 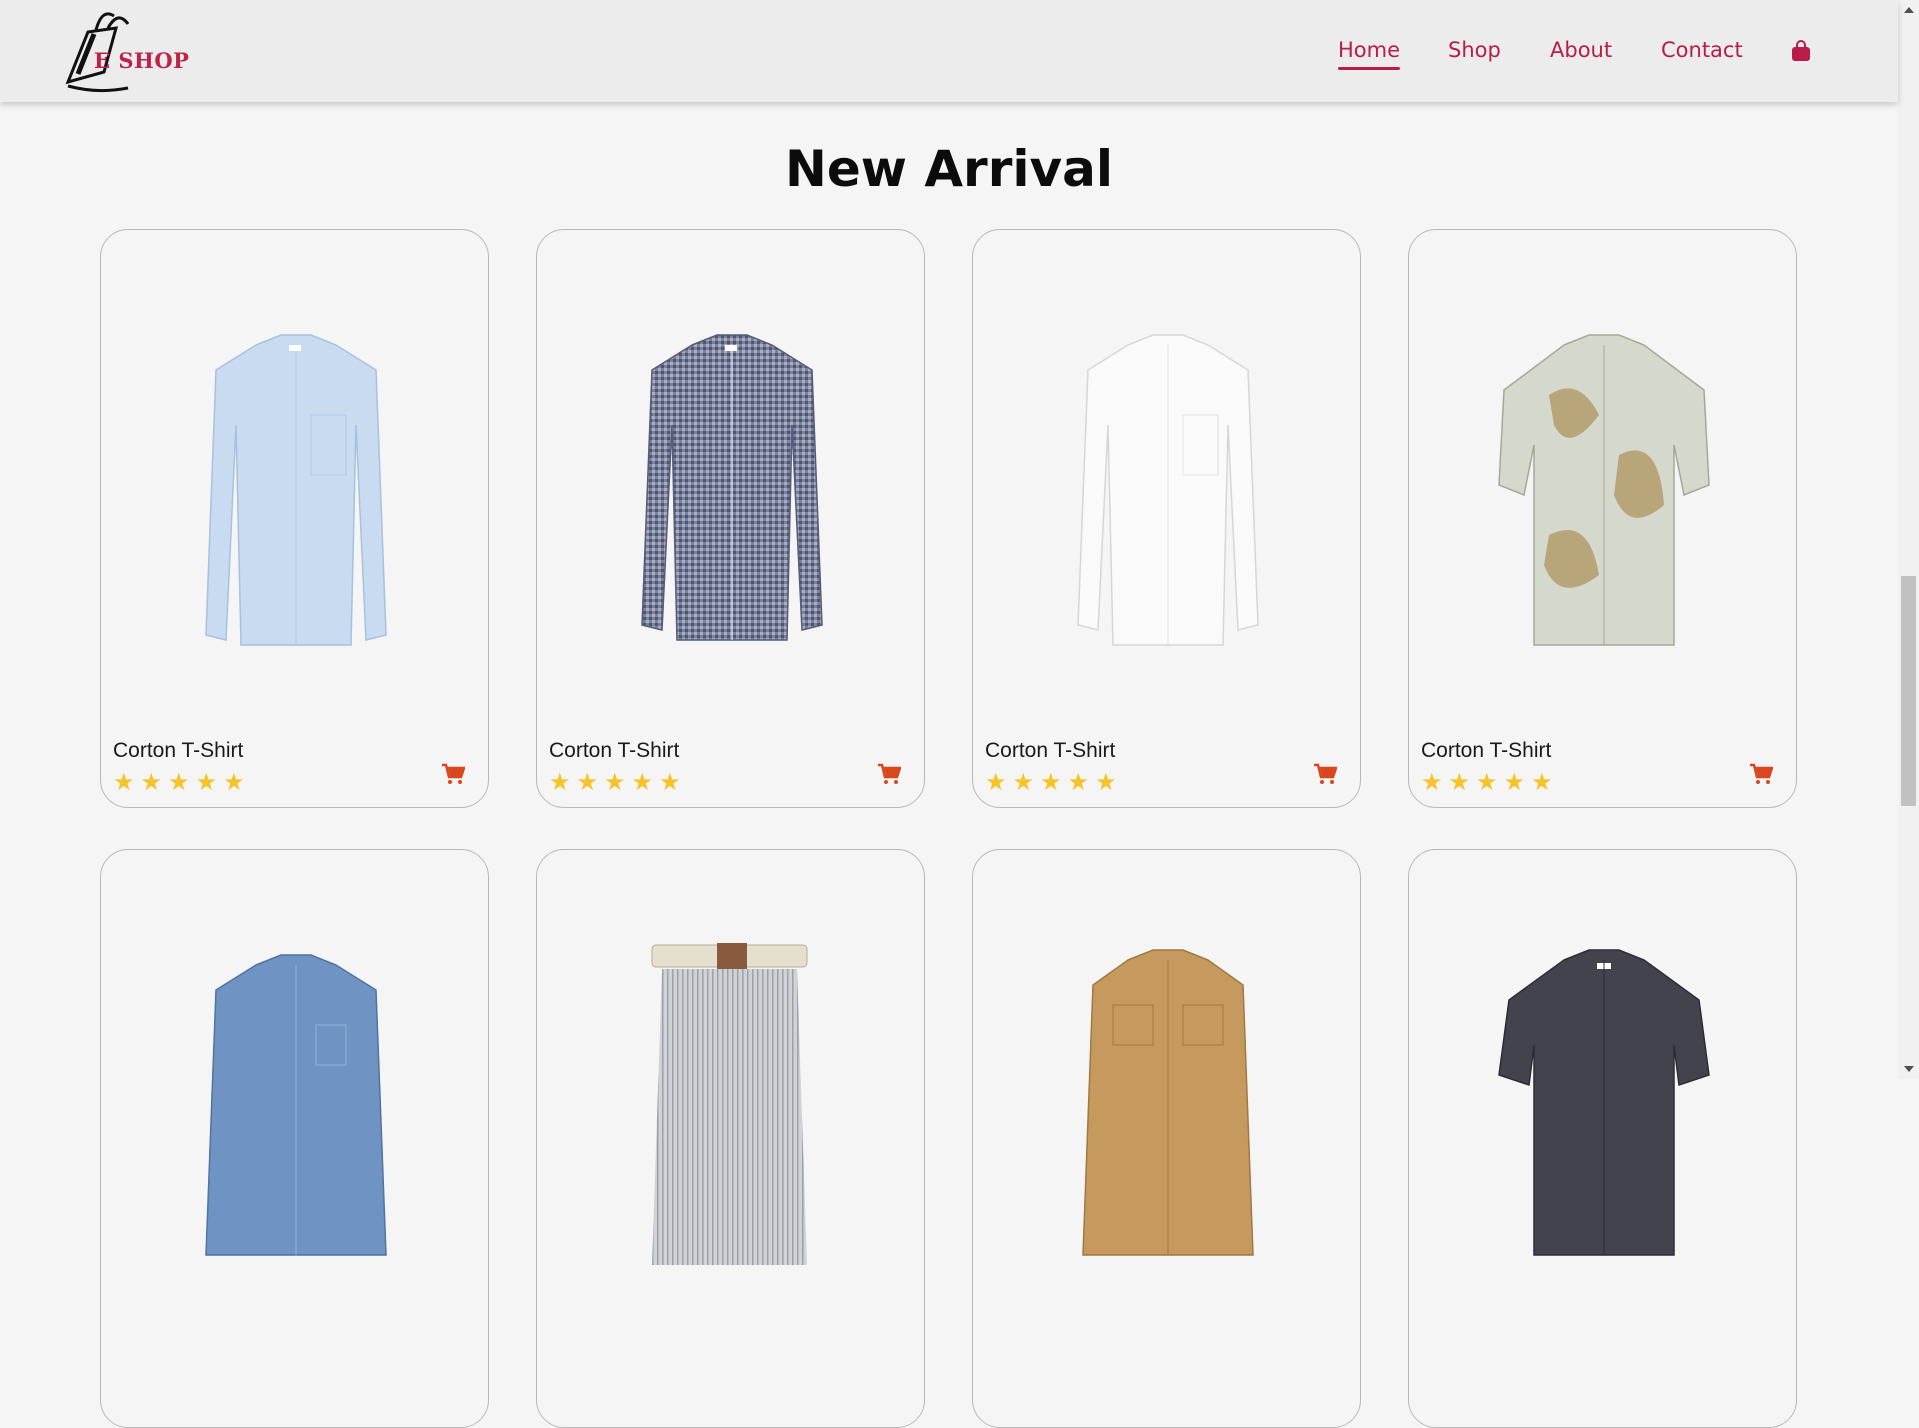 I want to click on vertical-scrollbar, so click(x=1908, y=539).